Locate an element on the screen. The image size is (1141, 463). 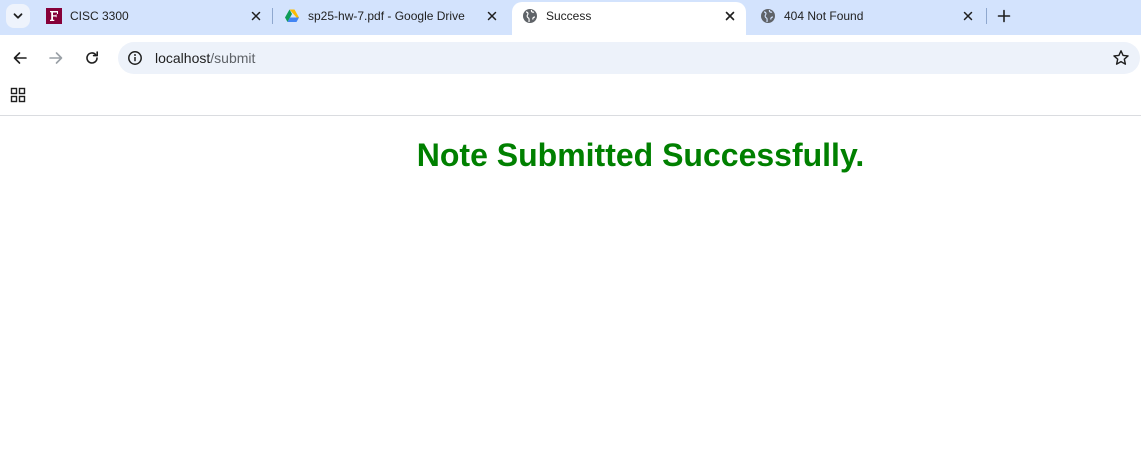
tab-title: sp25-hw-7.pdf - Google Drive is located at coordinates (386, 16).